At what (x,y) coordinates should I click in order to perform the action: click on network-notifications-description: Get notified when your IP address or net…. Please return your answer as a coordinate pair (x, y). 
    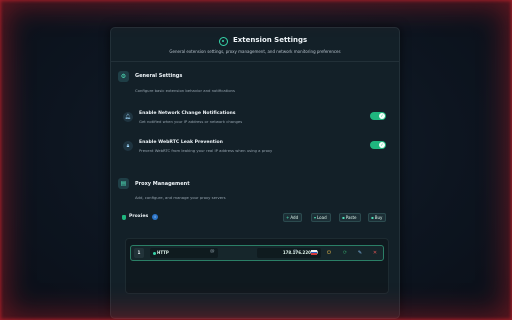
    Looking at the image, I should click on (191, 121).